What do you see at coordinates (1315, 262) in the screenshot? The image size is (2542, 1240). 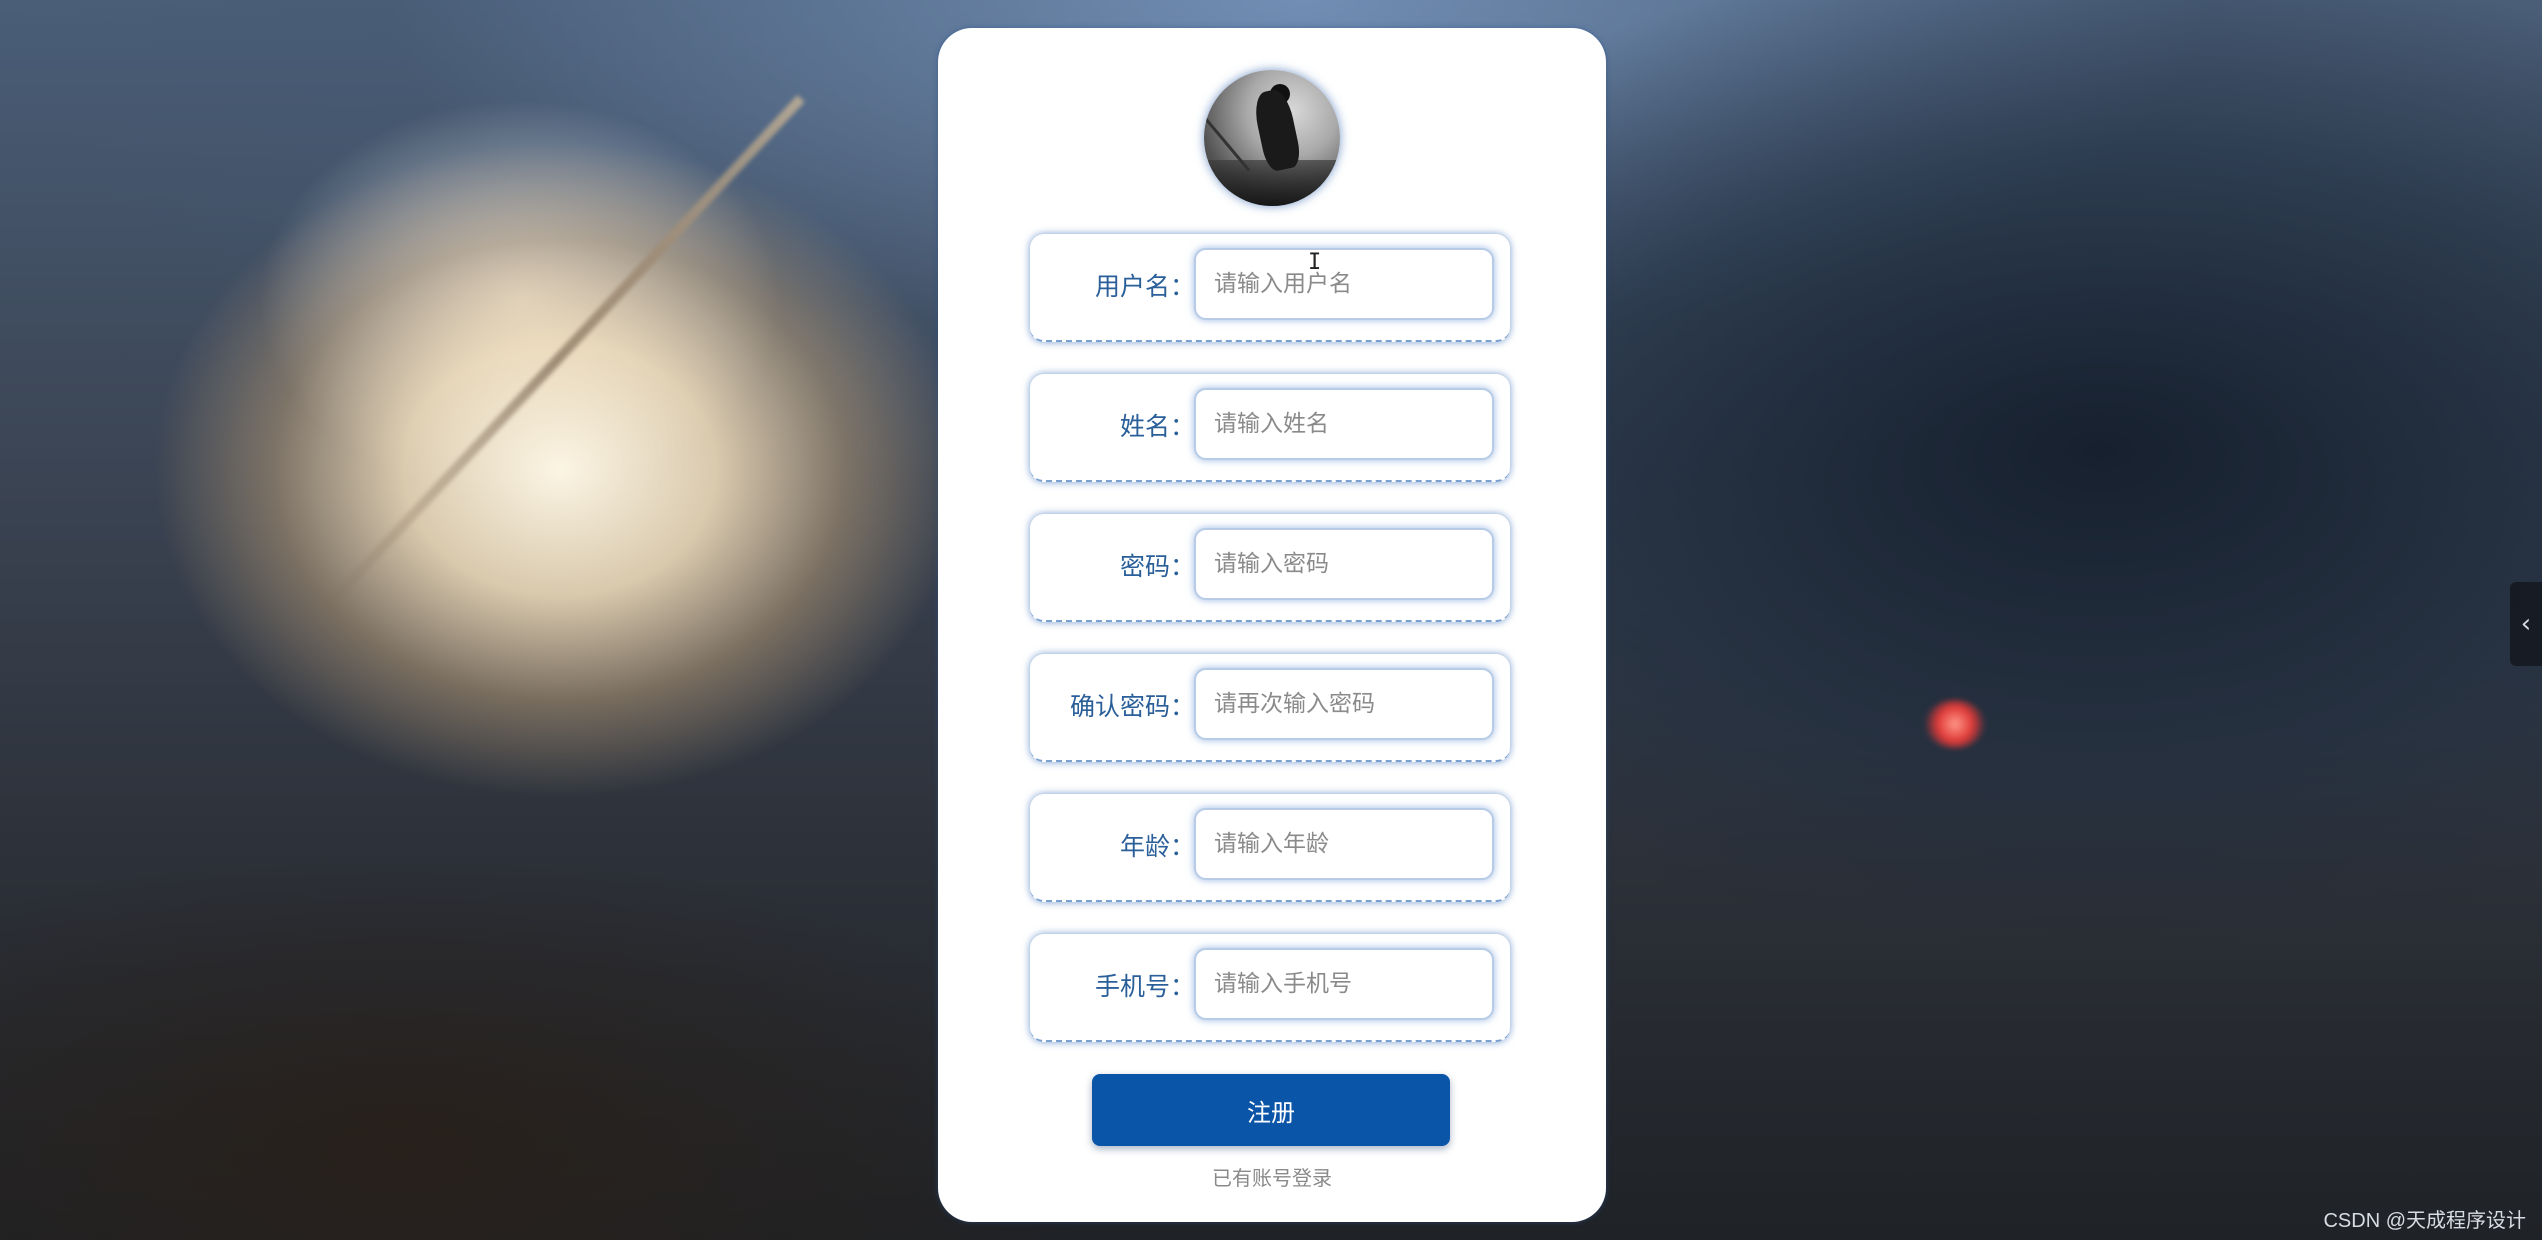 I see `text-cursor-icon: I` at bounding box center [1315, 262].